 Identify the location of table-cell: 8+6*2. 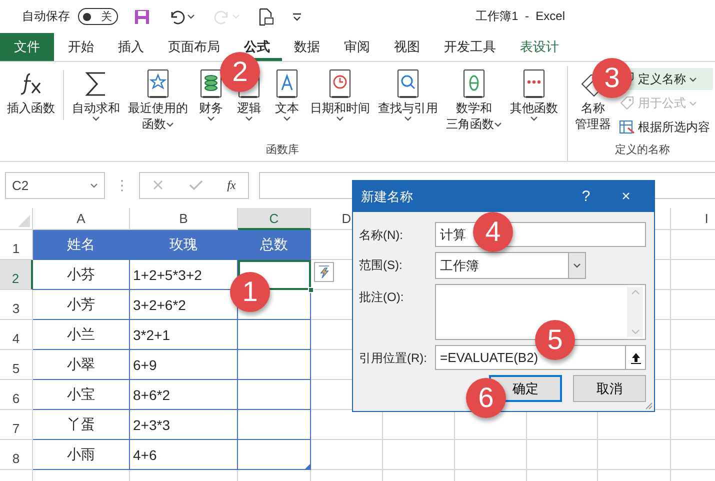
(184, 395).